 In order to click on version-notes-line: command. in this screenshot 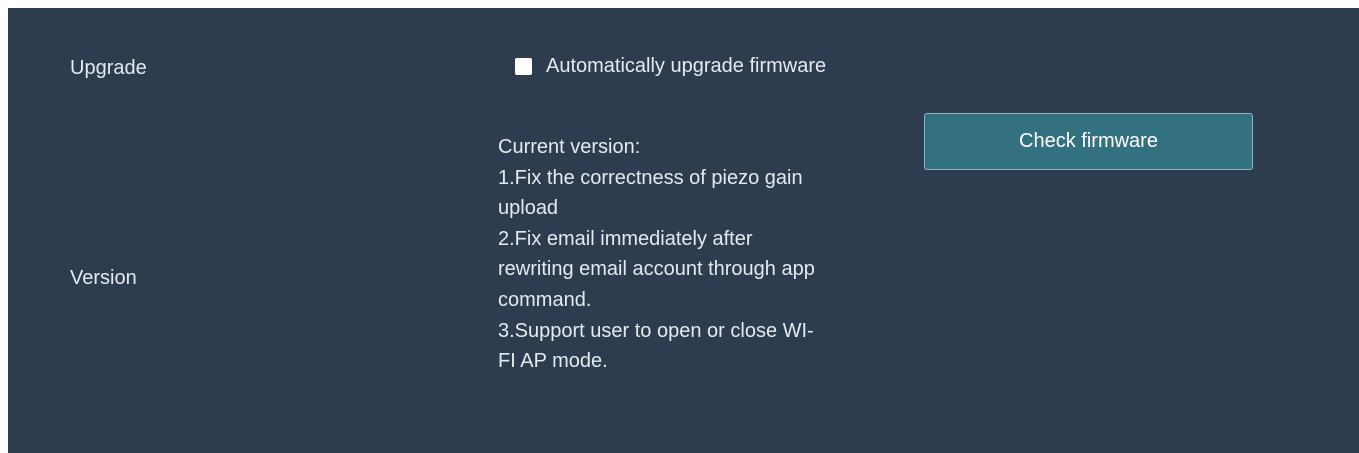, I will do `click(545, 299)`.